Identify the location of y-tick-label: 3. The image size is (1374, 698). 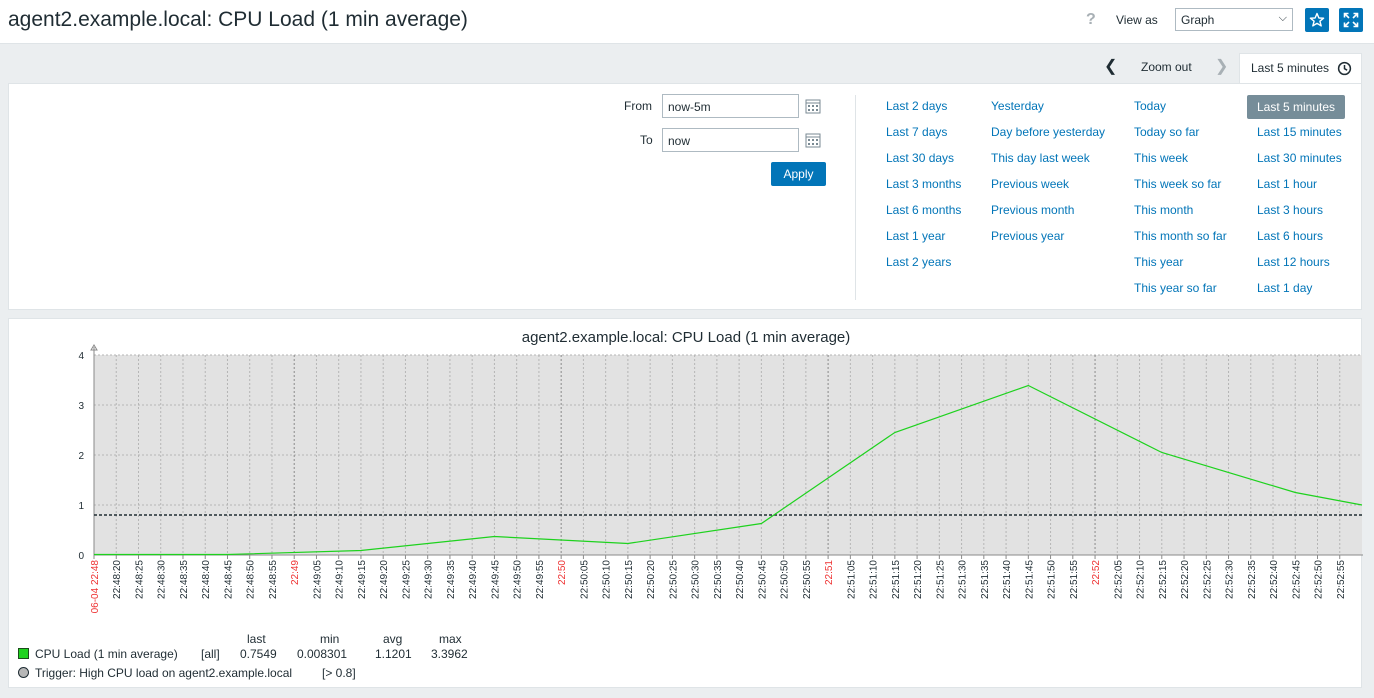
(81, 406).